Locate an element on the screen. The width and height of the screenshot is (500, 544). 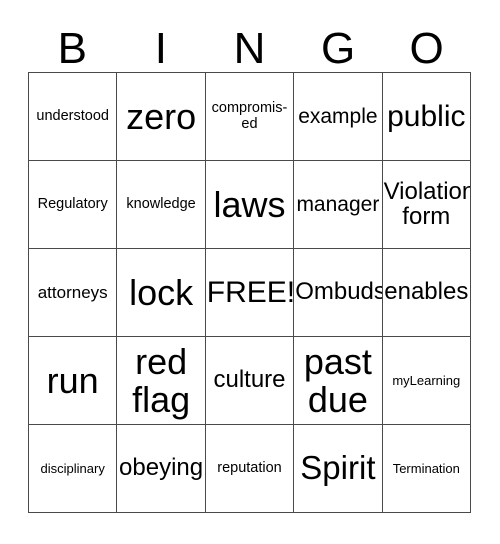
bingo-cell-label: public is located at coordinates (426, 116).